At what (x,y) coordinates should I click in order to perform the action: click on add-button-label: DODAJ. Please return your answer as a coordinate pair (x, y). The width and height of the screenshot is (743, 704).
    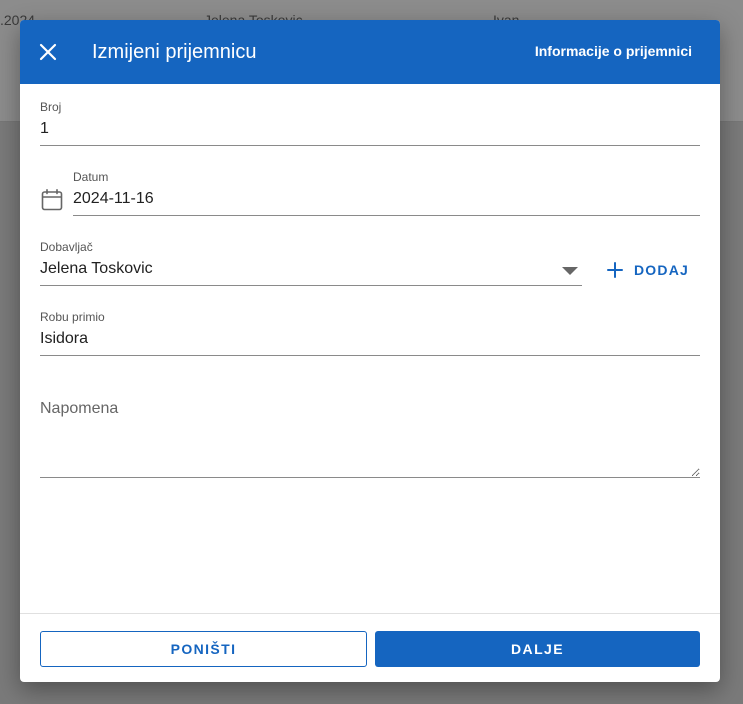
    Looking at the image, I should click on (662, 270).